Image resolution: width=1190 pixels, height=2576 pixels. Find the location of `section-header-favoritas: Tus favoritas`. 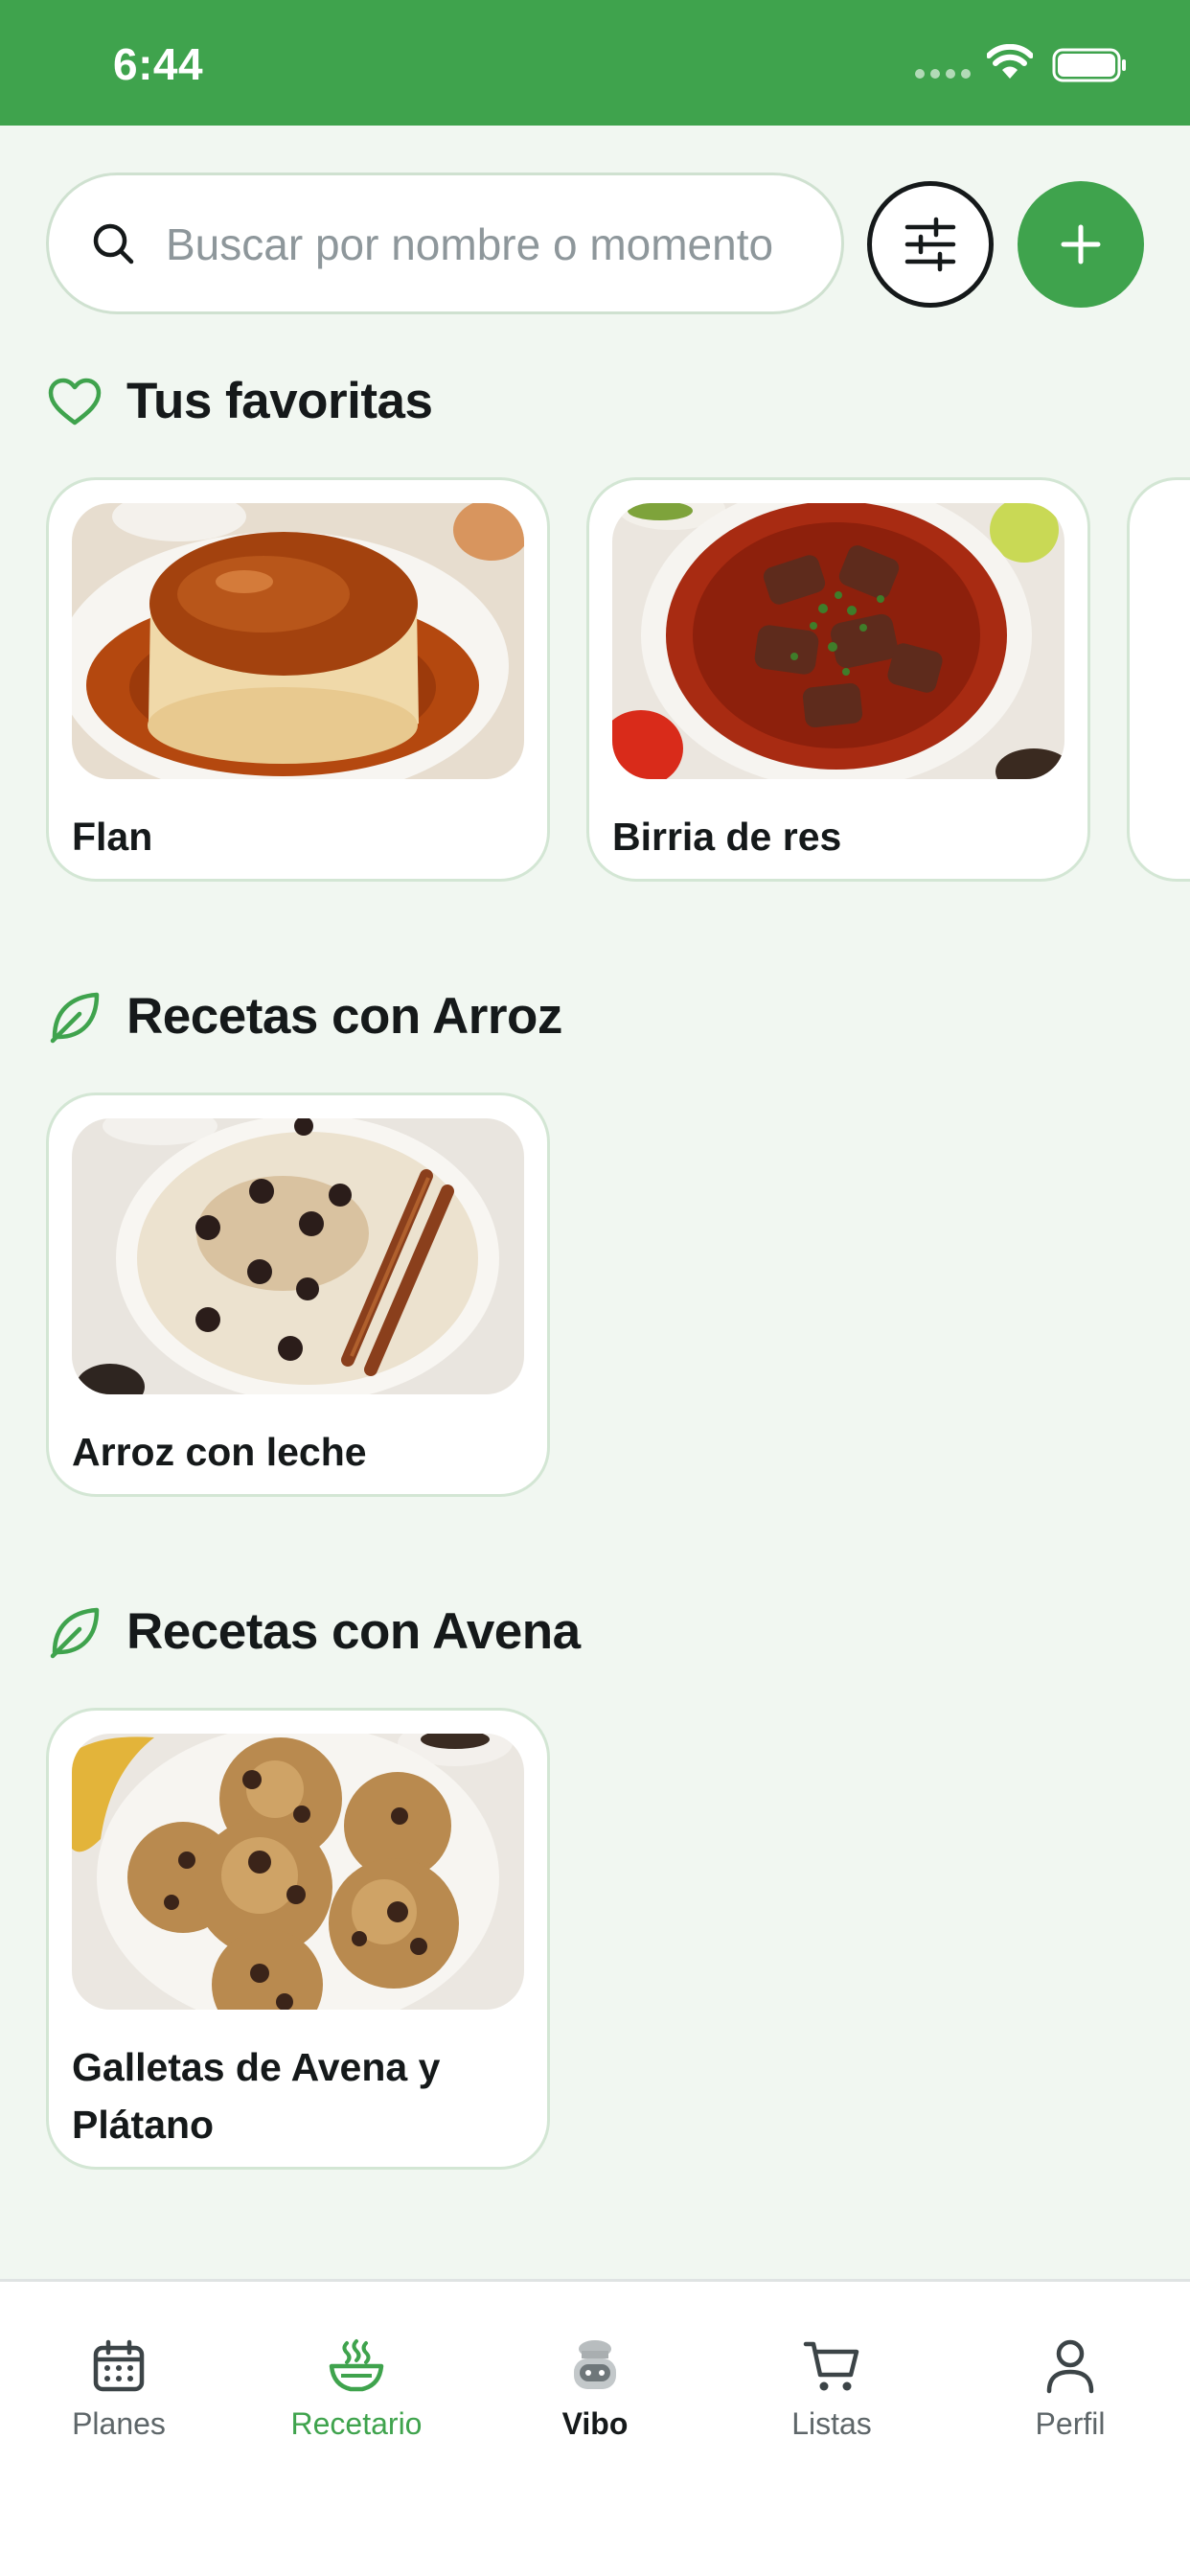

section-header-favoritas: Tus favoritas is located at coordinates (240, 401).